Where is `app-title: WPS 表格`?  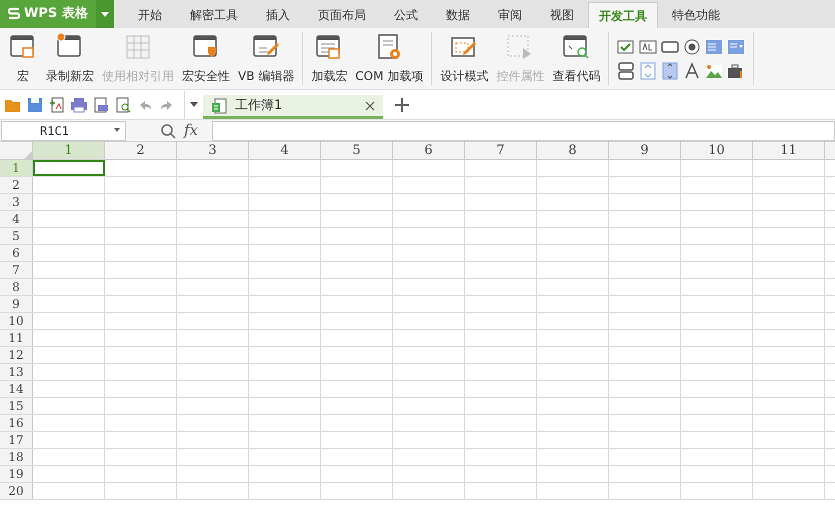
app-title: WPS 表格 is located at coordinates (56, 14).